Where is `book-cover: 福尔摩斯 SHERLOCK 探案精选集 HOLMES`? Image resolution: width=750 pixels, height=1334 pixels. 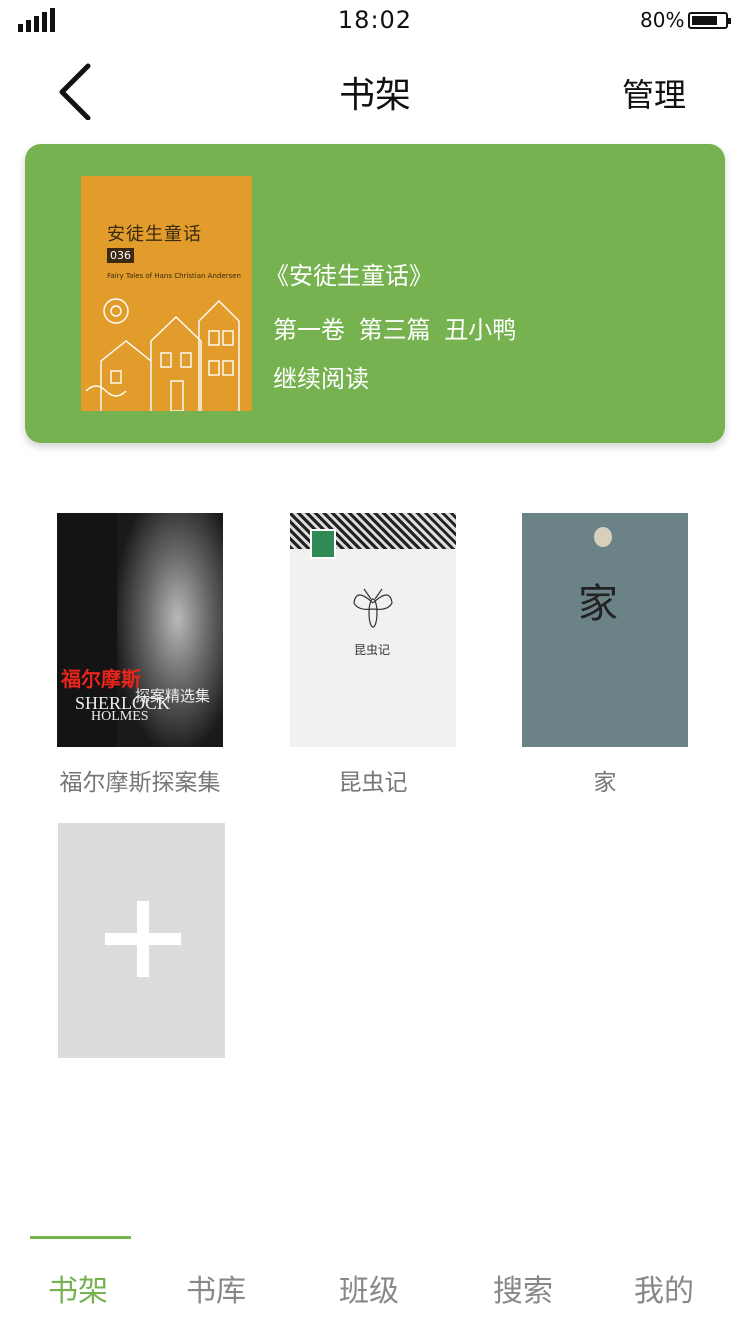
book-cover: 福尔摩斯 SHERLOCK 探案精选集 HOLMES is located at coordinates (140, 630).